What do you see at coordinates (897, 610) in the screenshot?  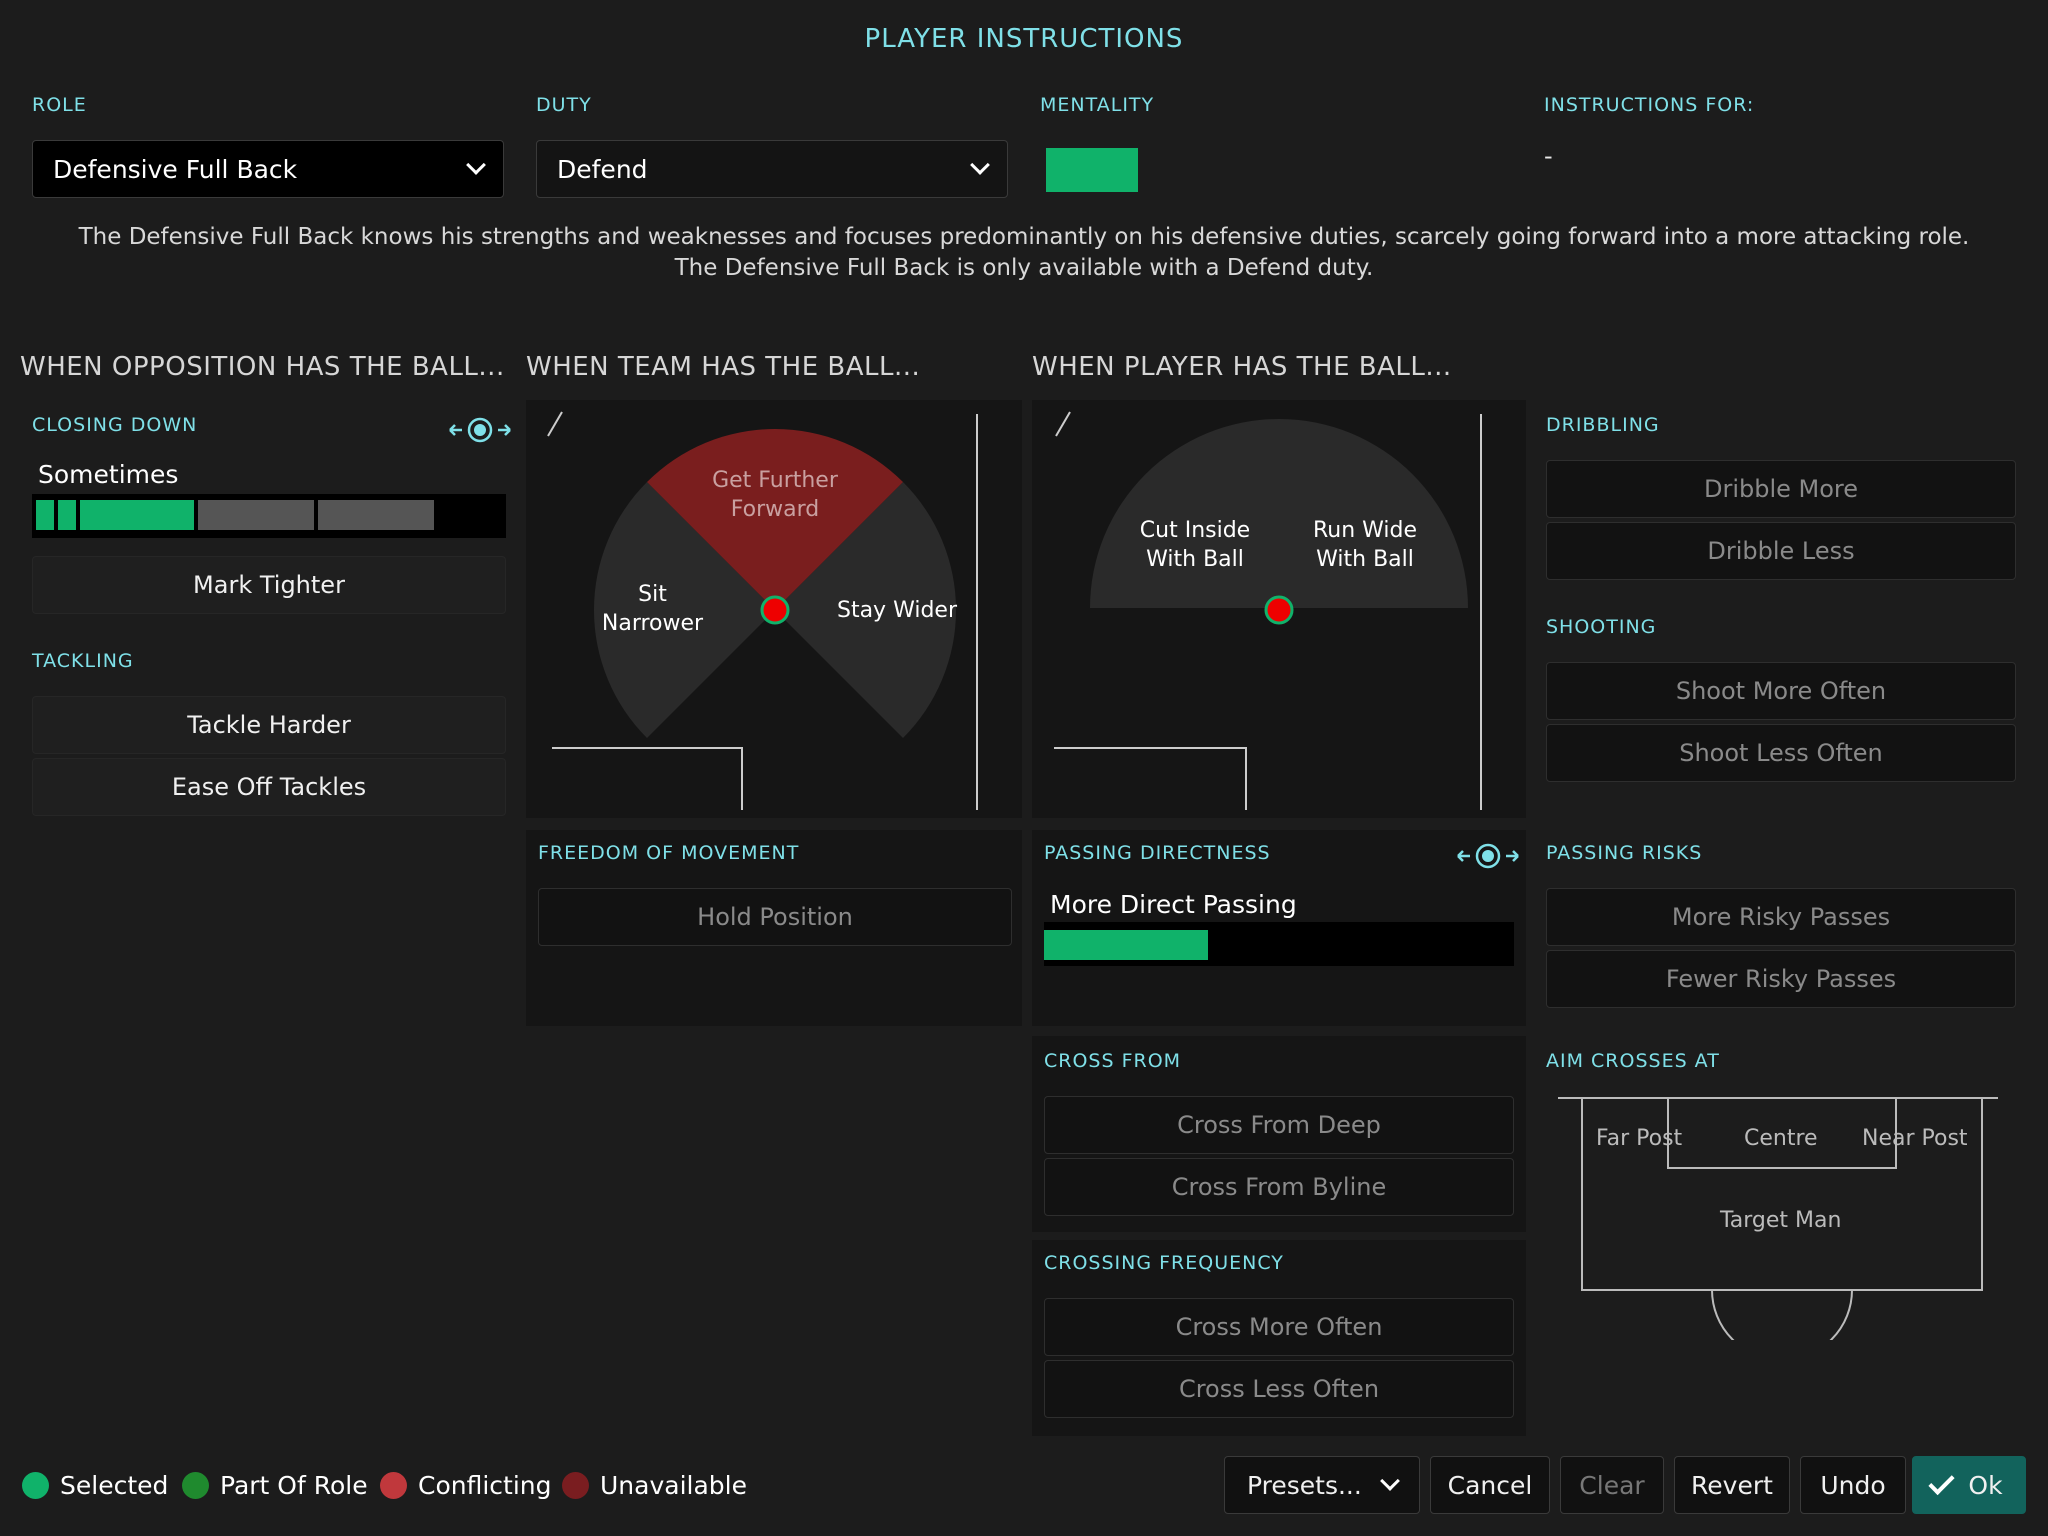 I see `stay-wider-option: Stay Wider` at bounding box center [897, 610].